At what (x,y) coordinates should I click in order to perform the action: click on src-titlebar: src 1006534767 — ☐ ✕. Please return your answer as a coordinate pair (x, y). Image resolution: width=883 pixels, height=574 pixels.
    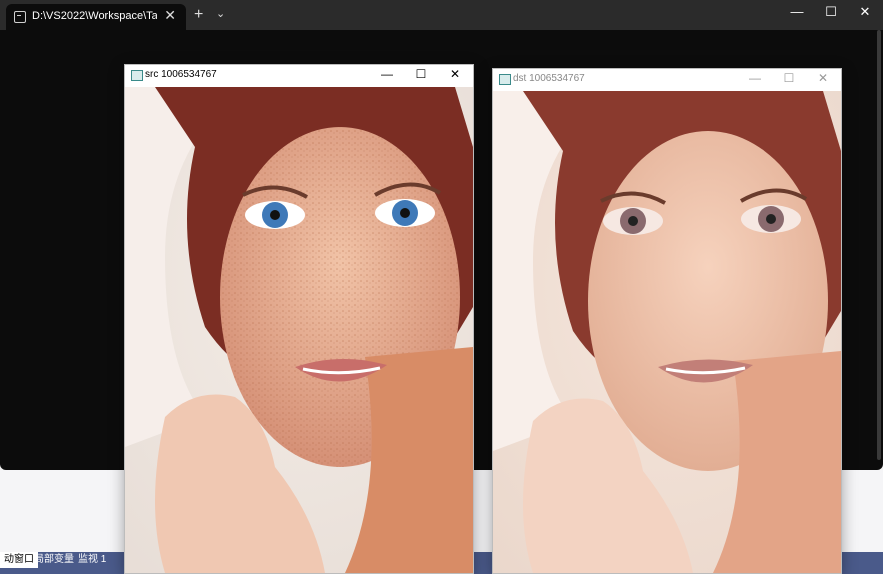
    Looking at the image, I should click on (299, 76).